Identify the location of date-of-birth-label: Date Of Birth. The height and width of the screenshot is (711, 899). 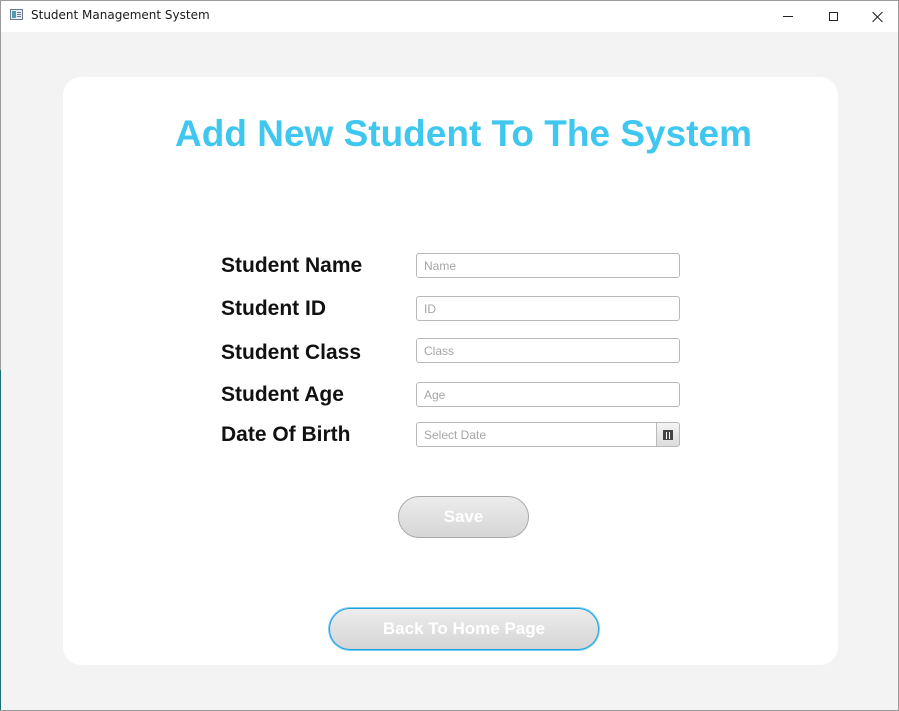
(286, 434).